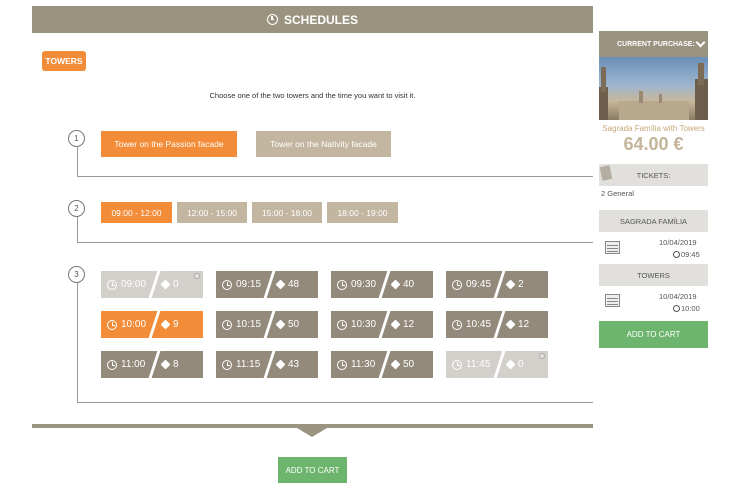 Image resolution: width=750 pixels, height=500 pixels. What do you see at coordinates (294, 364) in the screenshot?
I see `slot-count: 43` at bounding box center [294, 364].